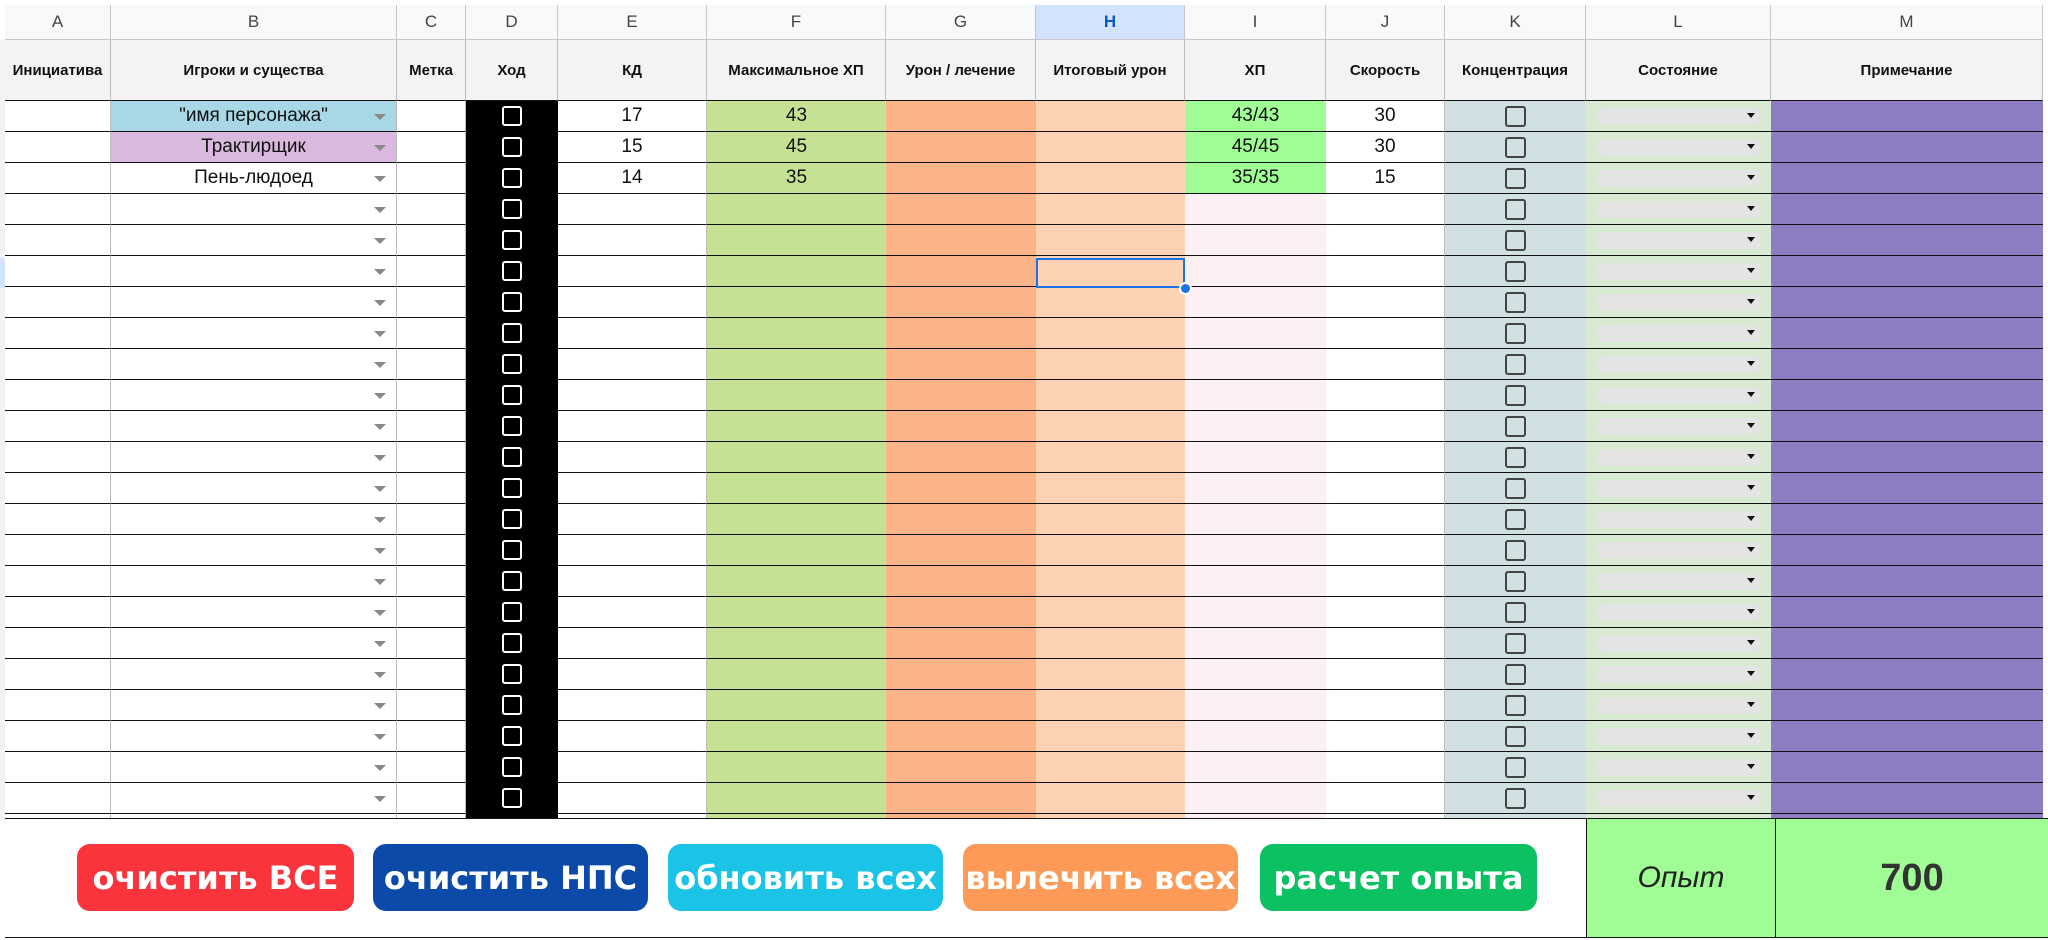 Image resolution: width=2048 pixels, height=940 pixels. What do you see at coordinates (961, 22) in the screenshot?
I see `column-letter-g: G` at bounding box center [961, 22].